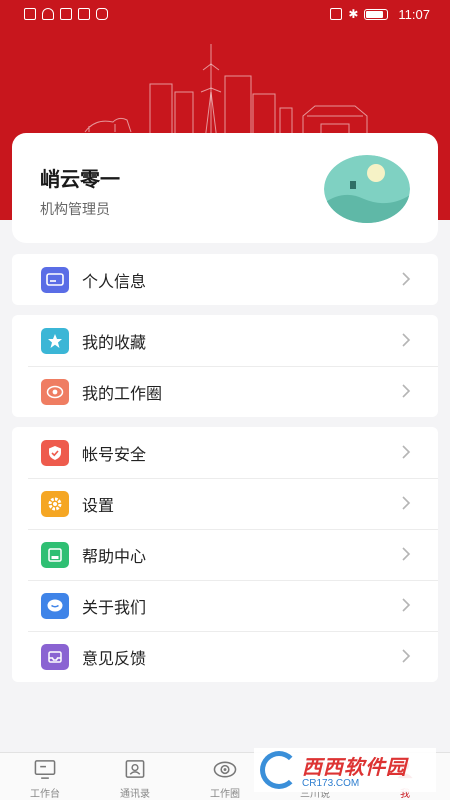  What do you see at coordinates (225, 391) in the screenshot?
I see `menu-item-my-work-circle: 我的工作圈` at bounding box center [225, 391].